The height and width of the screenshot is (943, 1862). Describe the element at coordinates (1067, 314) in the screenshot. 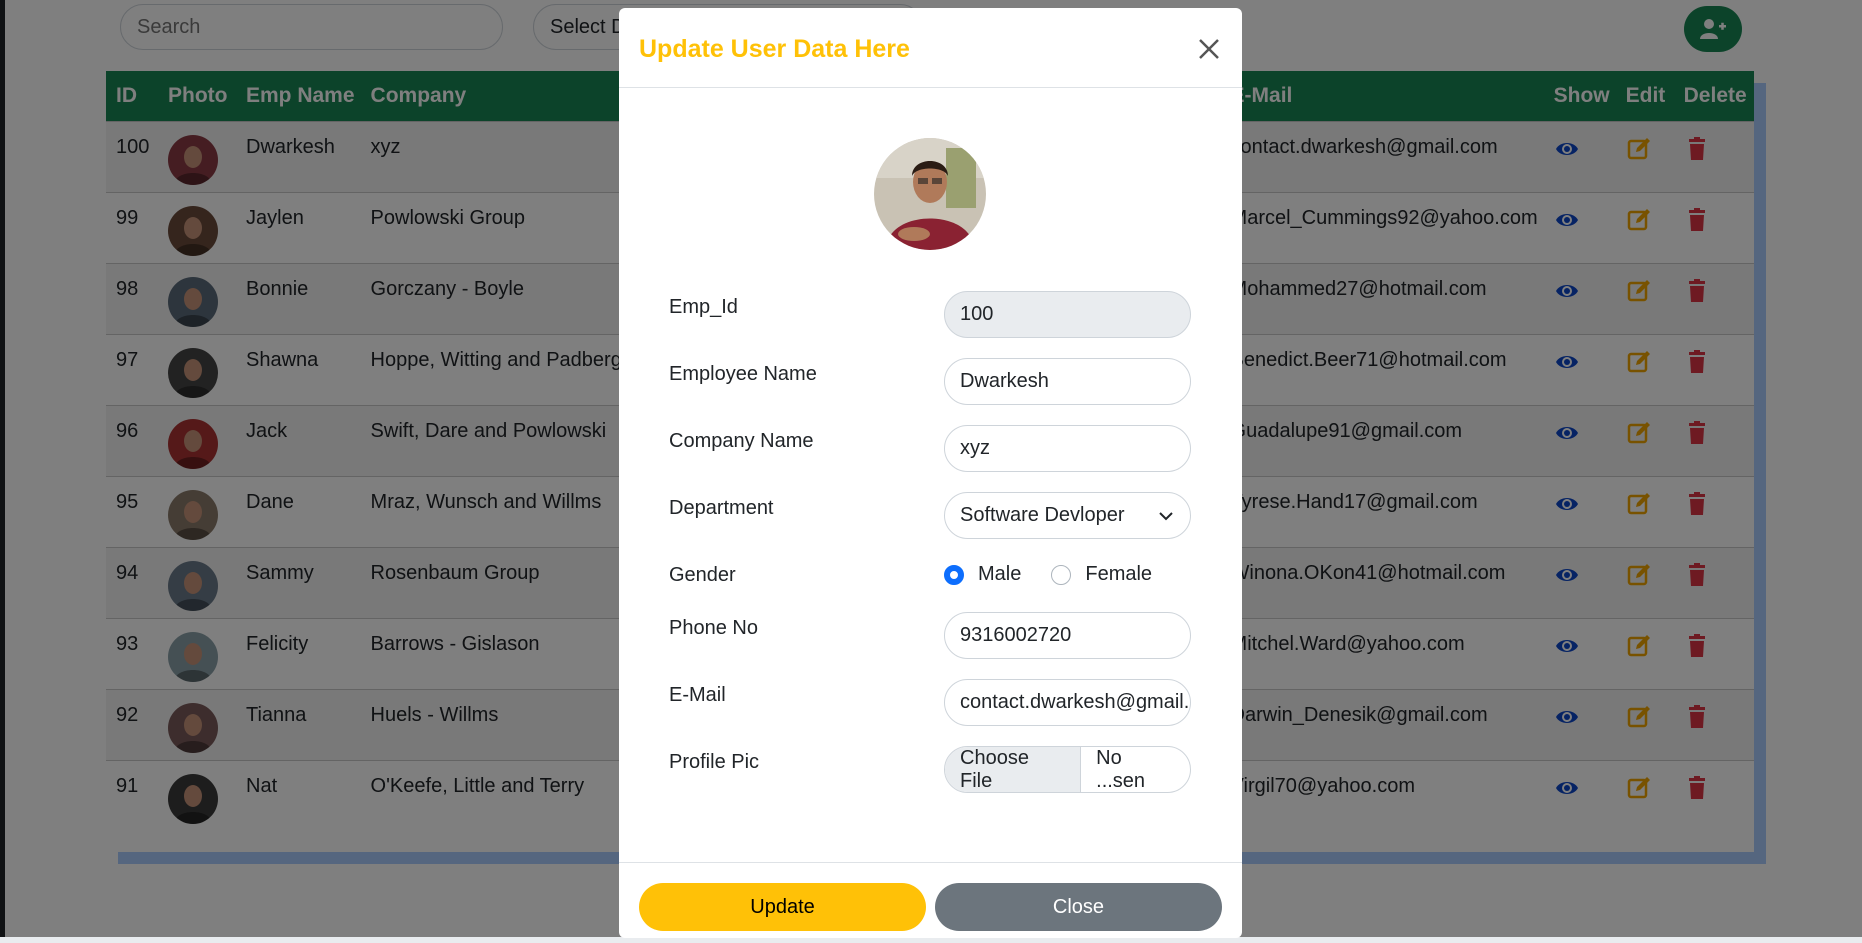

I see `emp-id-field: 100` at that location.